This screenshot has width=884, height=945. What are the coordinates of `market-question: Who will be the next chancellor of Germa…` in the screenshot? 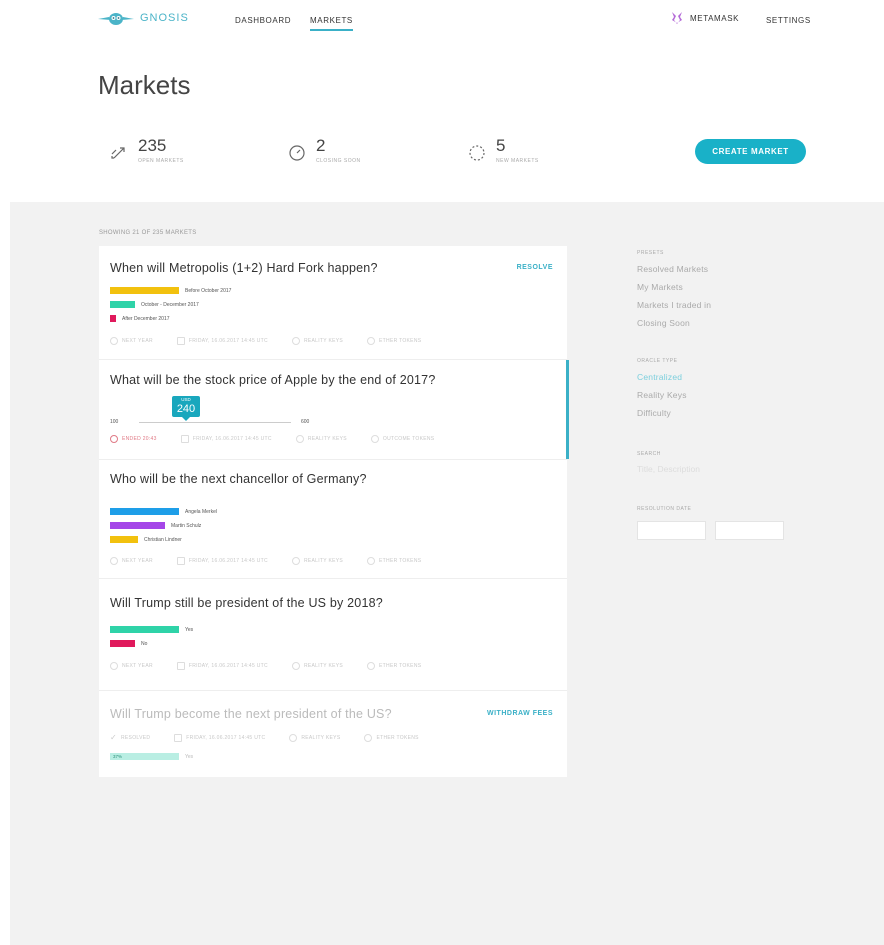 It's located at (238, 479).